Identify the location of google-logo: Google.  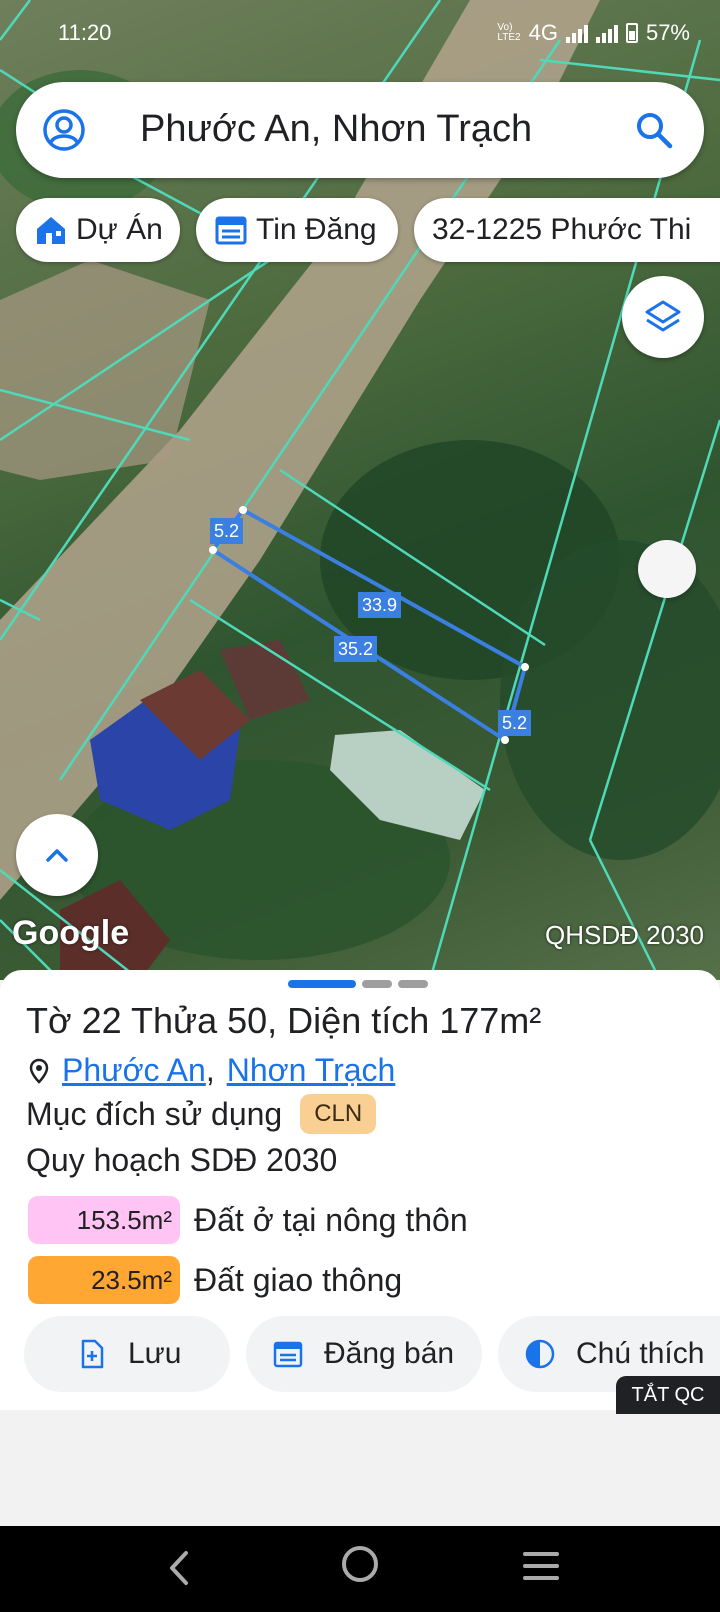
(71, 933).